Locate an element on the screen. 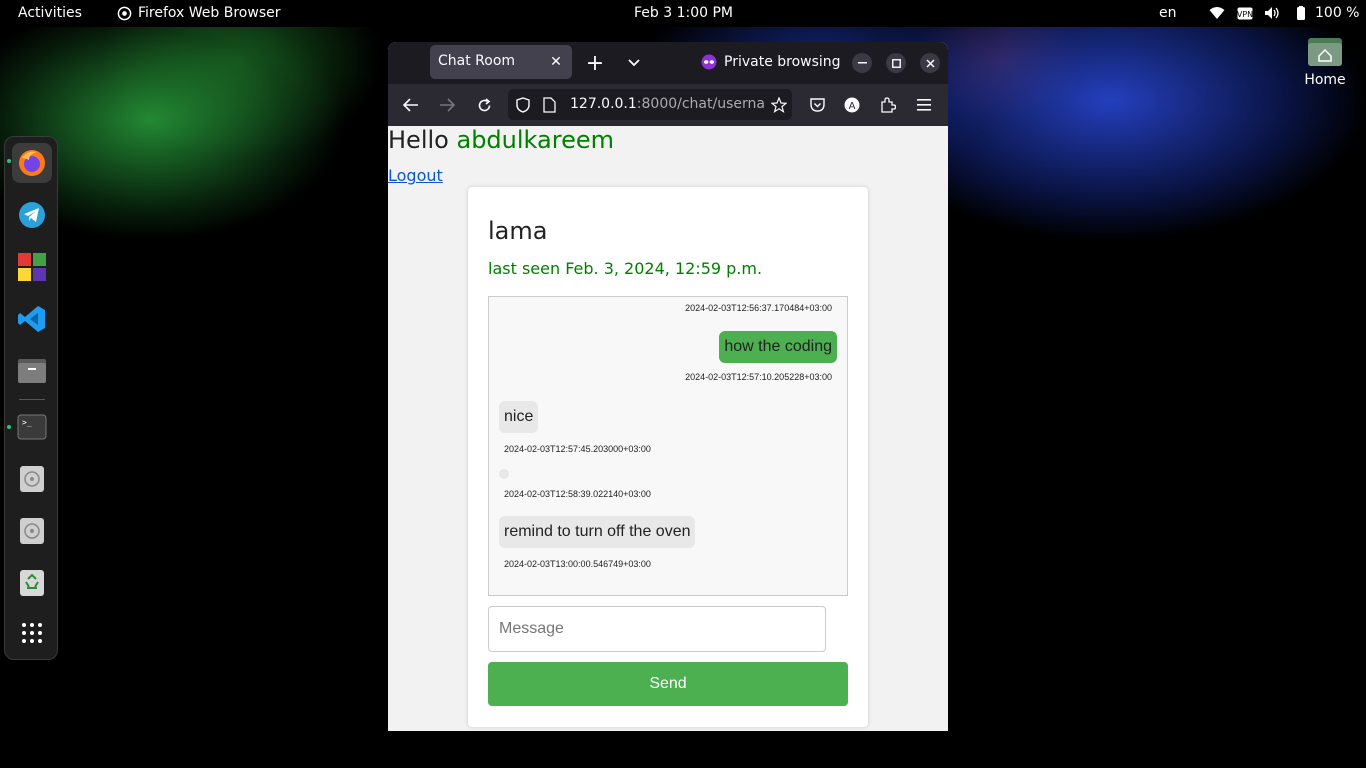  dock-separator is located at coordinates (32, 399).